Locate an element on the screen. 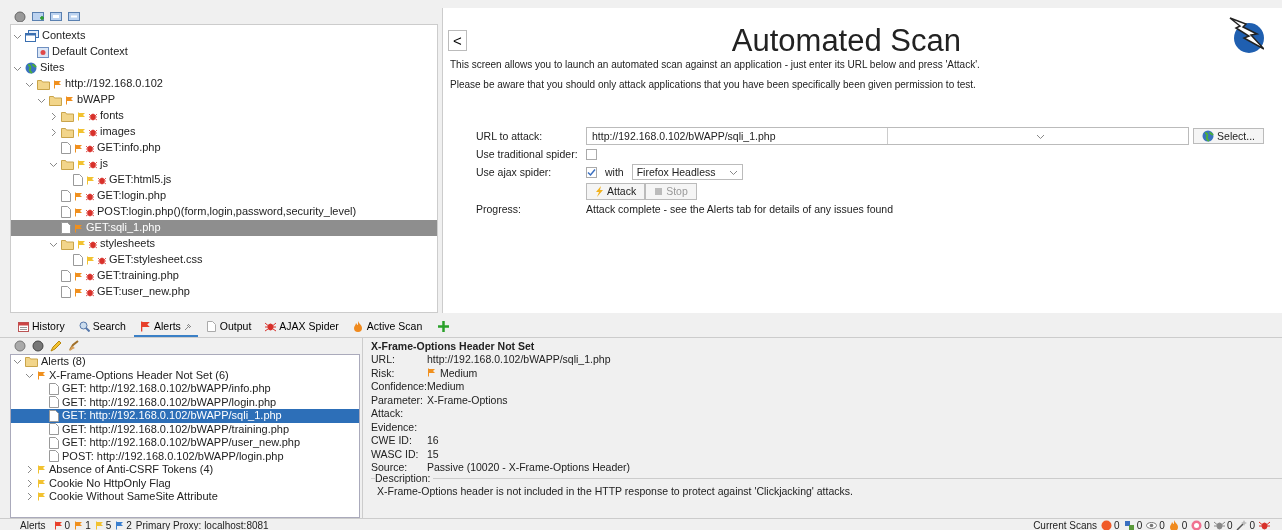 This screenshot has width=1282, height=530. tree-item: POST:login.php()(form,login,password,security_level) is located at coordinates (224, 212).